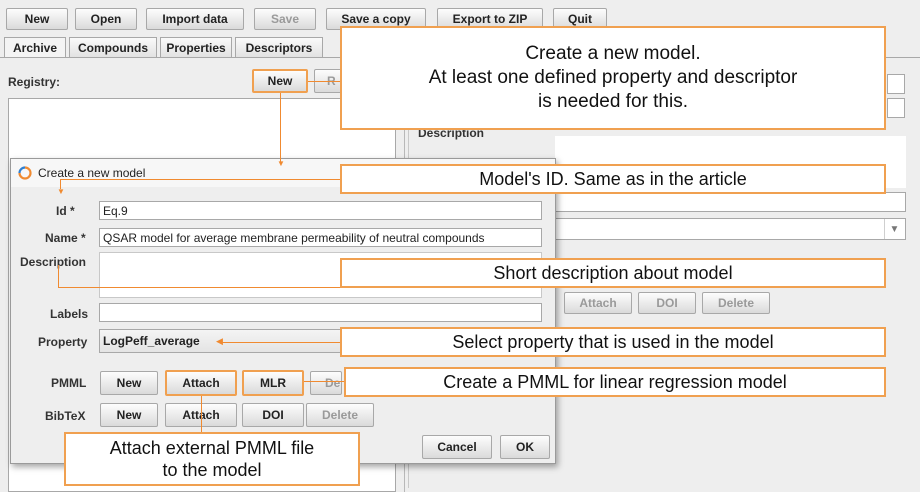 This screenshot has height=492, width=920. Describe the element at coordinates (667, 303) in the screenshot. I see `detail-doi-button: DOI` at that location.